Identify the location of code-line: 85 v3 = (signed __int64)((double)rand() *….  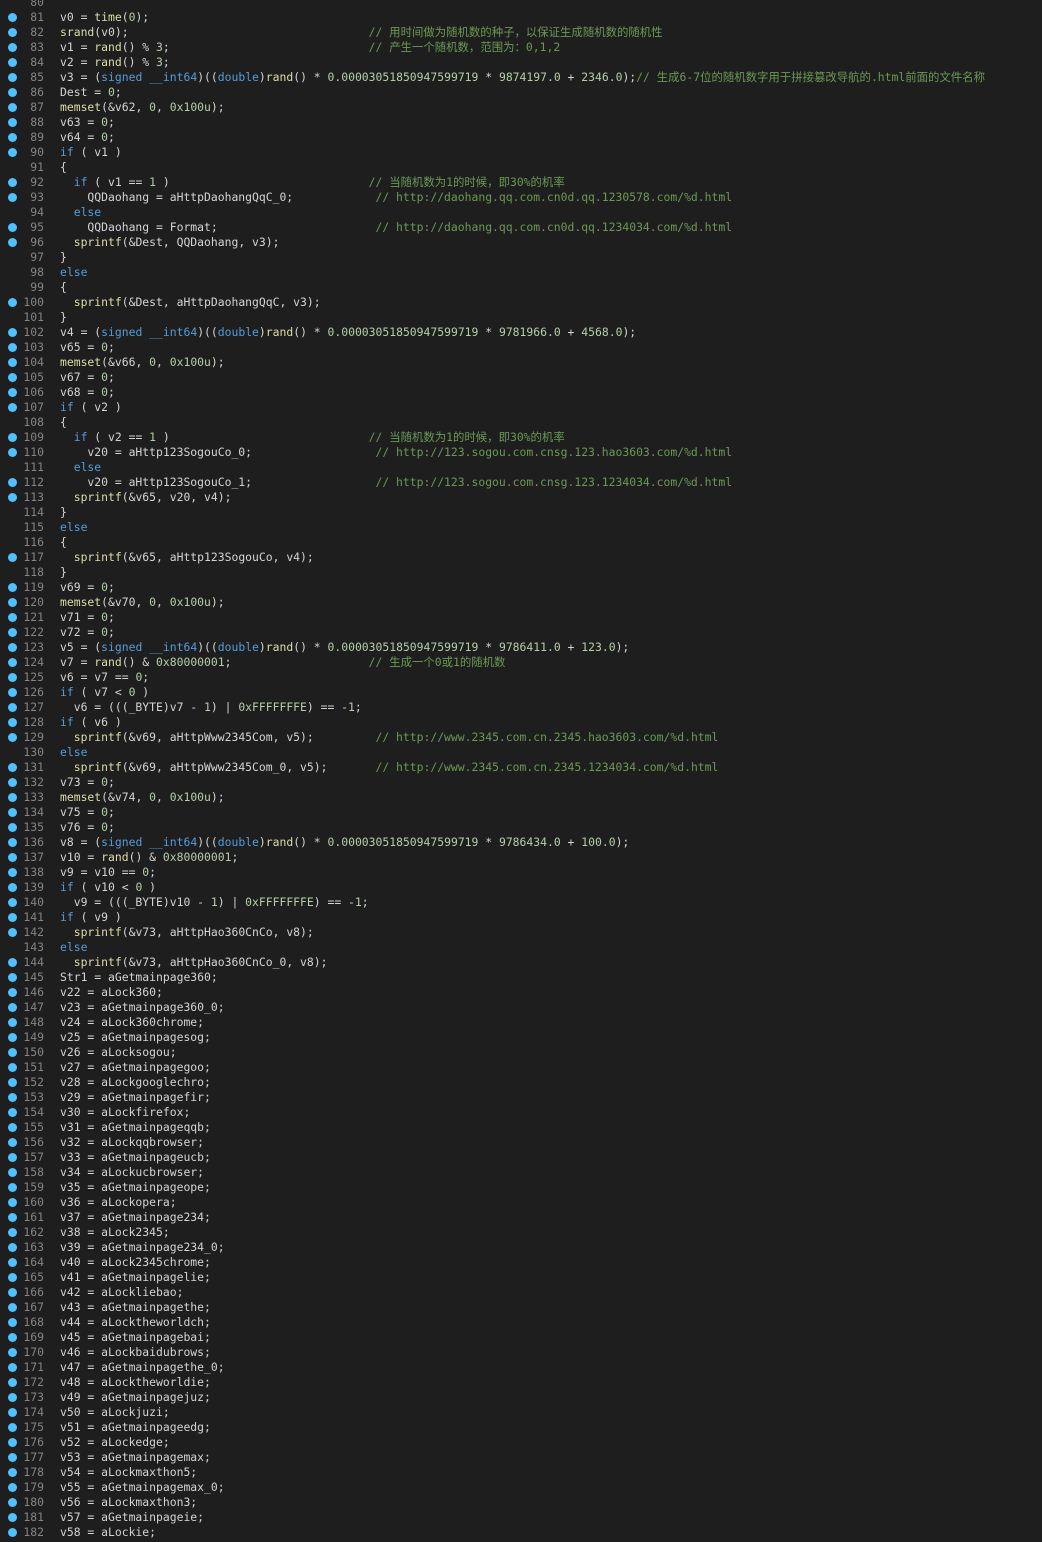
(521, 77).